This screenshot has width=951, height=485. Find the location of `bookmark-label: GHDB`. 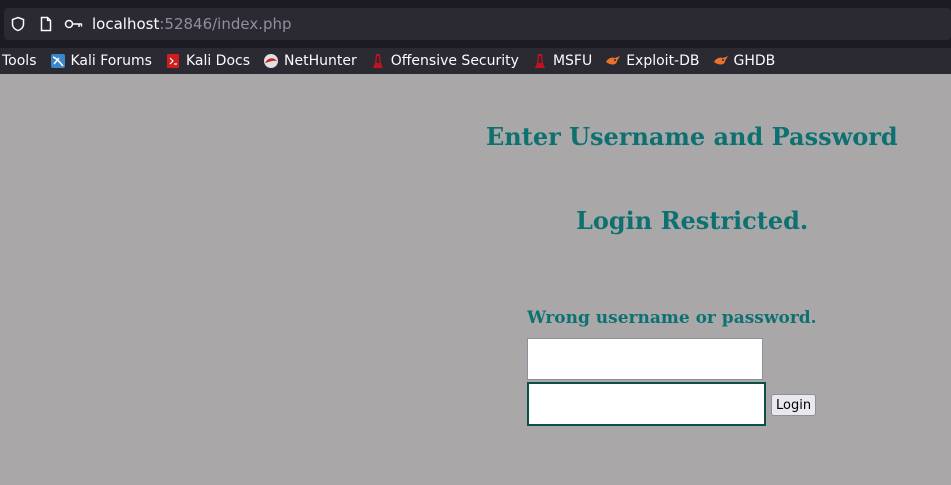

bookmark-label: GHDB is located at coordinates (754, 61).